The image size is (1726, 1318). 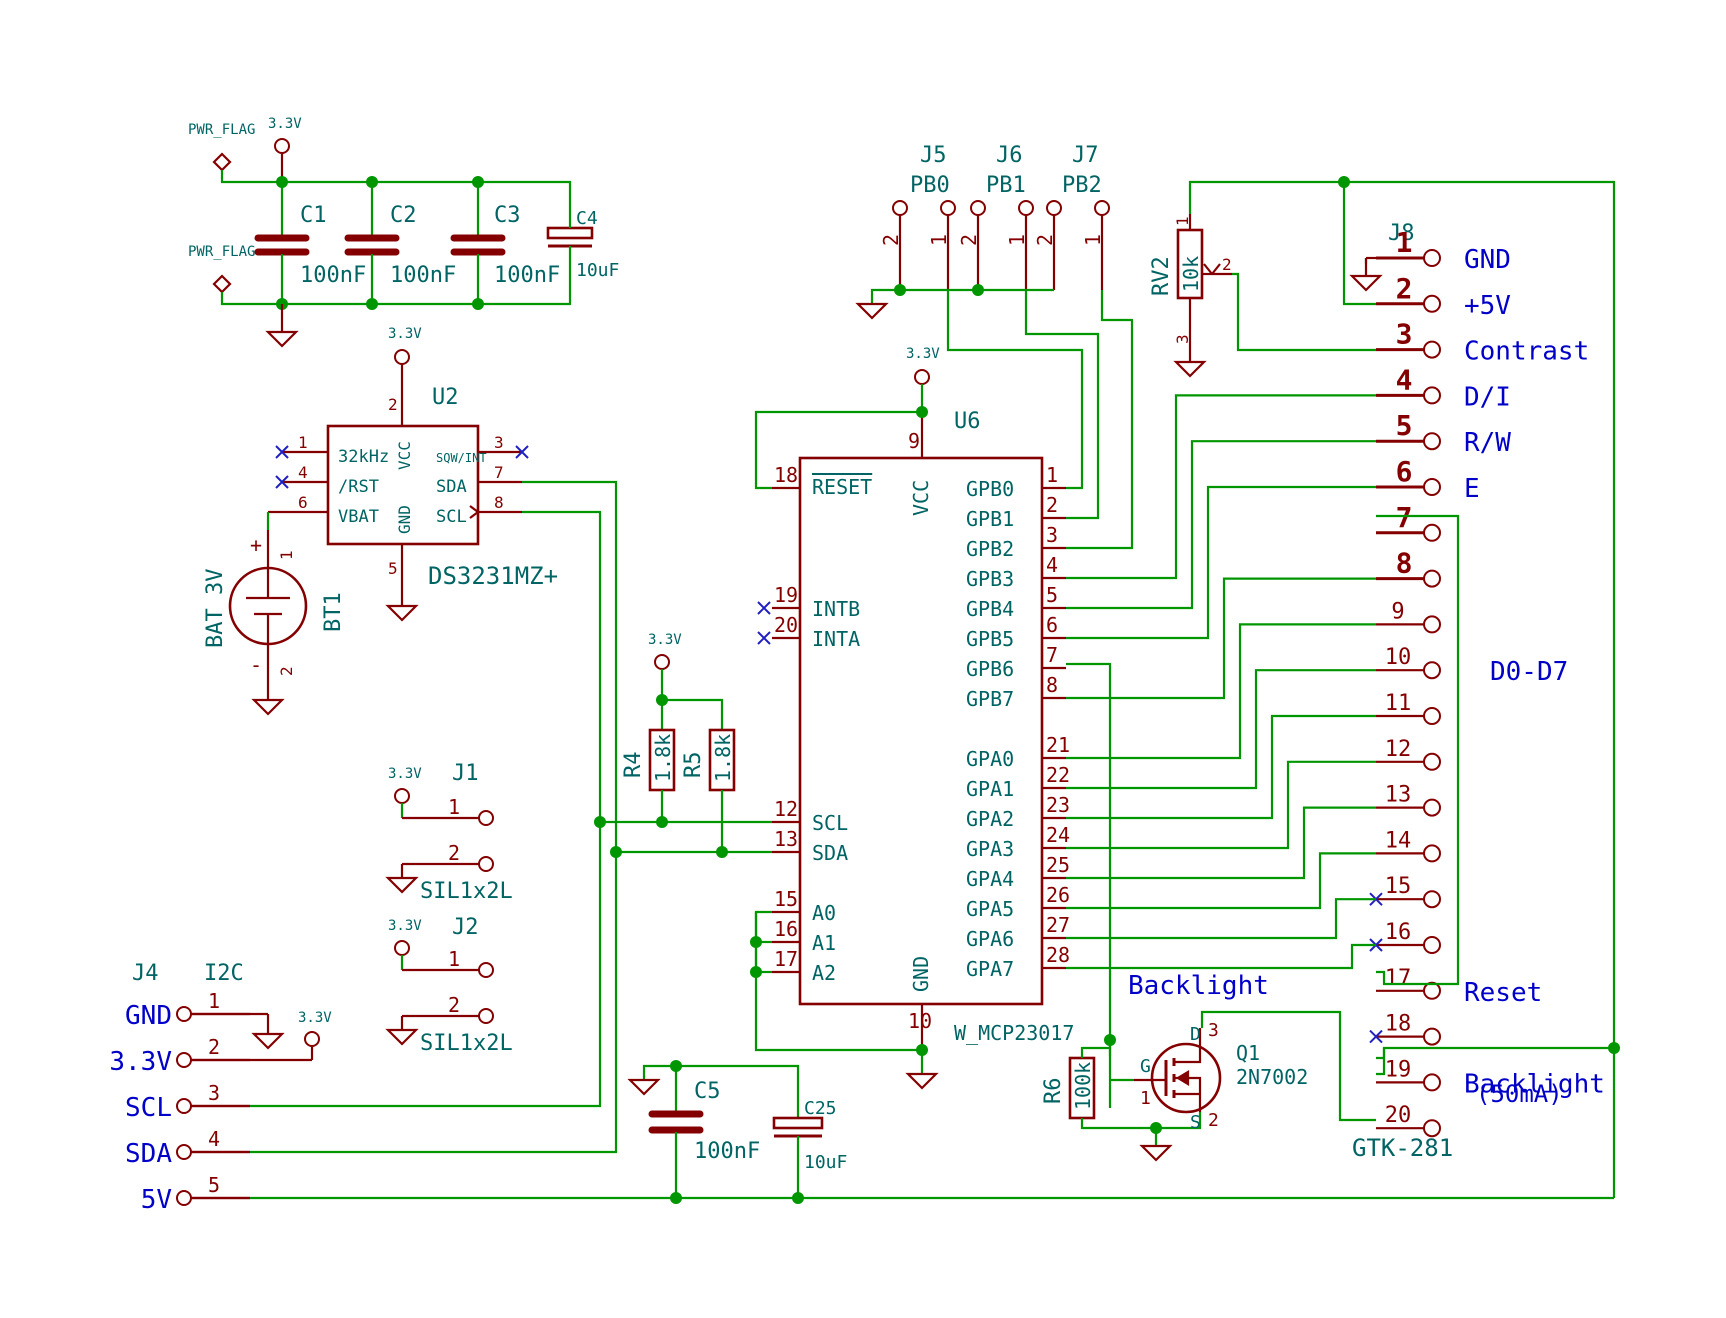 What do you see at coordinates (836, 639) in the screenshot?
I see `u6-pin-name: INTA` at bounding box center [836, 639].